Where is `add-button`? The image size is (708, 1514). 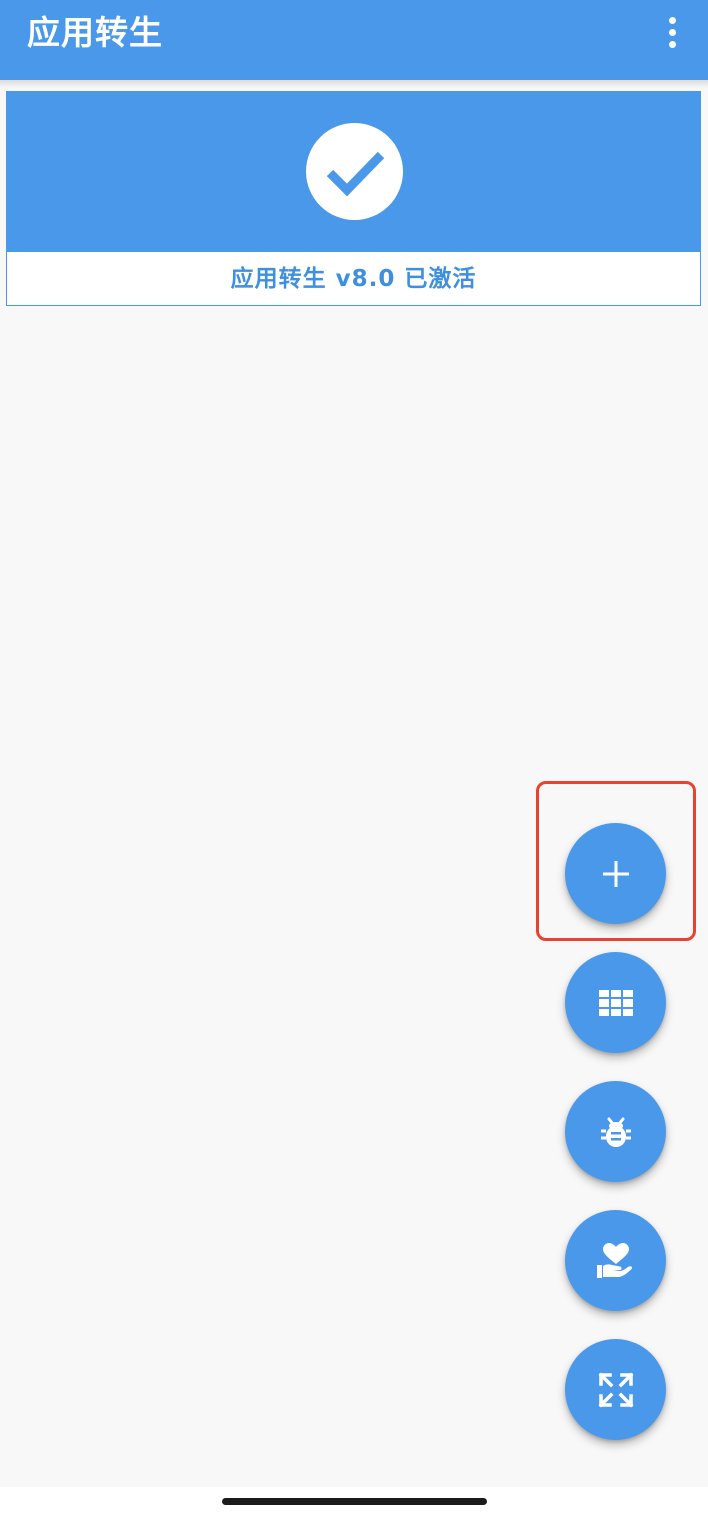
add-button is located at coordinates (615, 873).